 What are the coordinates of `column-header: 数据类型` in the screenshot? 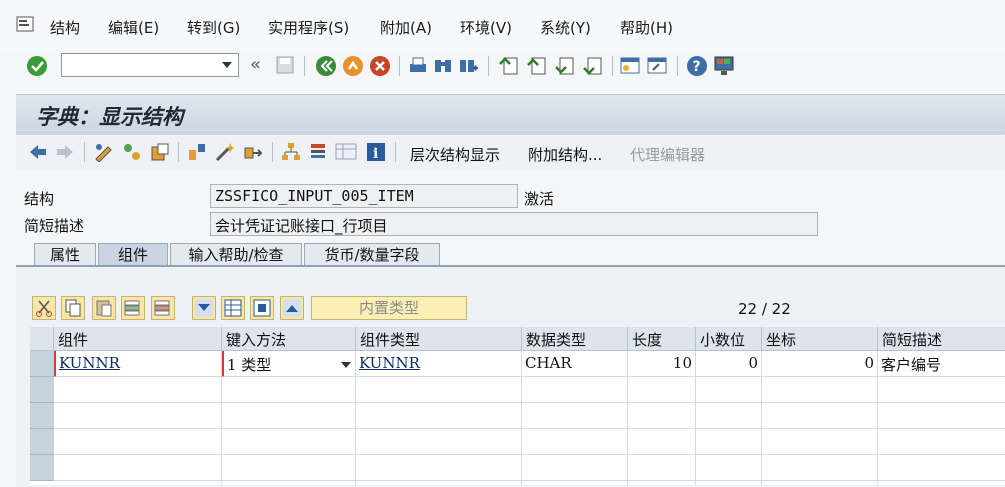 It's located at (575, 339).